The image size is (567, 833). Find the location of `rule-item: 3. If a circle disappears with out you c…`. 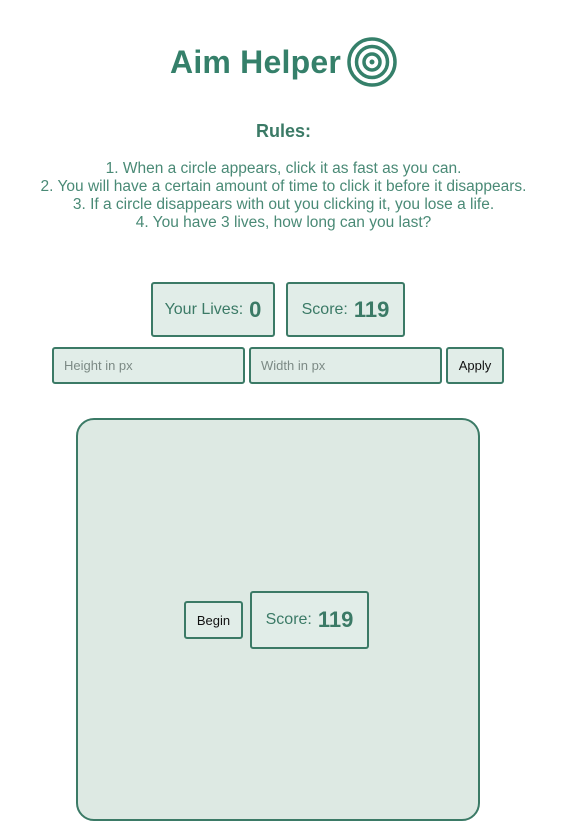

rule-item: 3. If a circle disappears with out you c… is located at coordinates (283, 204).